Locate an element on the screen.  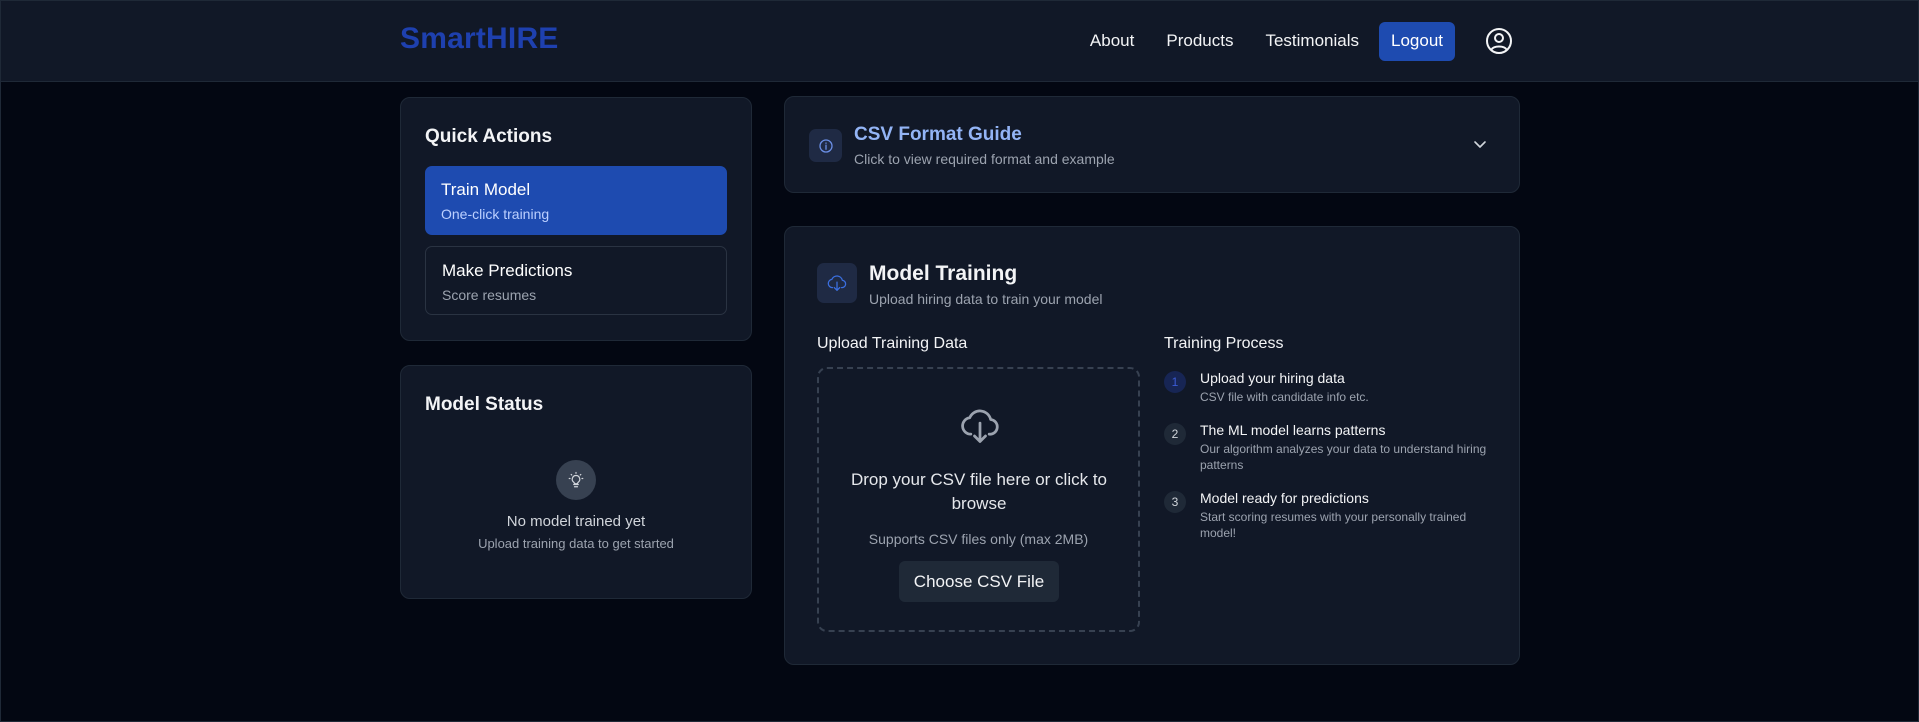
train-model-button: Train Model One-click training is located at coordinates (576, 200).